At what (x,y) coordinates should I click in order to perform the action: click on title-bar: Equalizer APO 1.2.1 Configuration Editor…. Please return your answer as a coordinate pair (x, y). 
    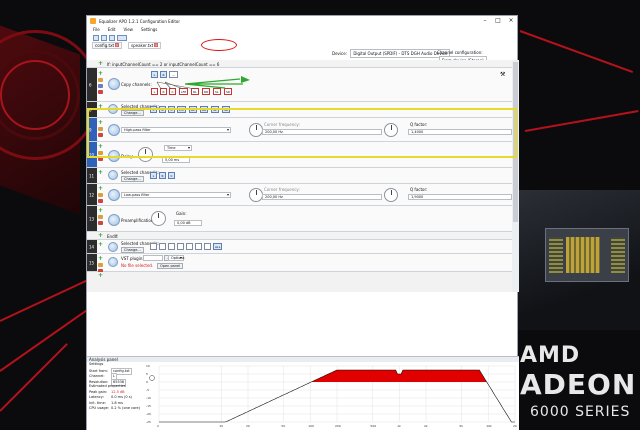
    Looking at the image, I should click on (302, 21).